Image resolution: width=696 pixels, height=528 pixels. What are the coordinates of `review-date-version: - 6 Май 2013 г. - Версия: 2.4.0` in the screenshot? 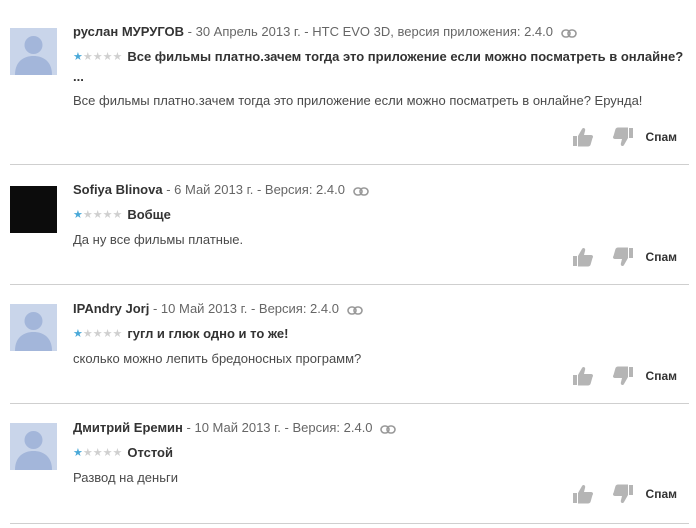 It's located at (253, 189).